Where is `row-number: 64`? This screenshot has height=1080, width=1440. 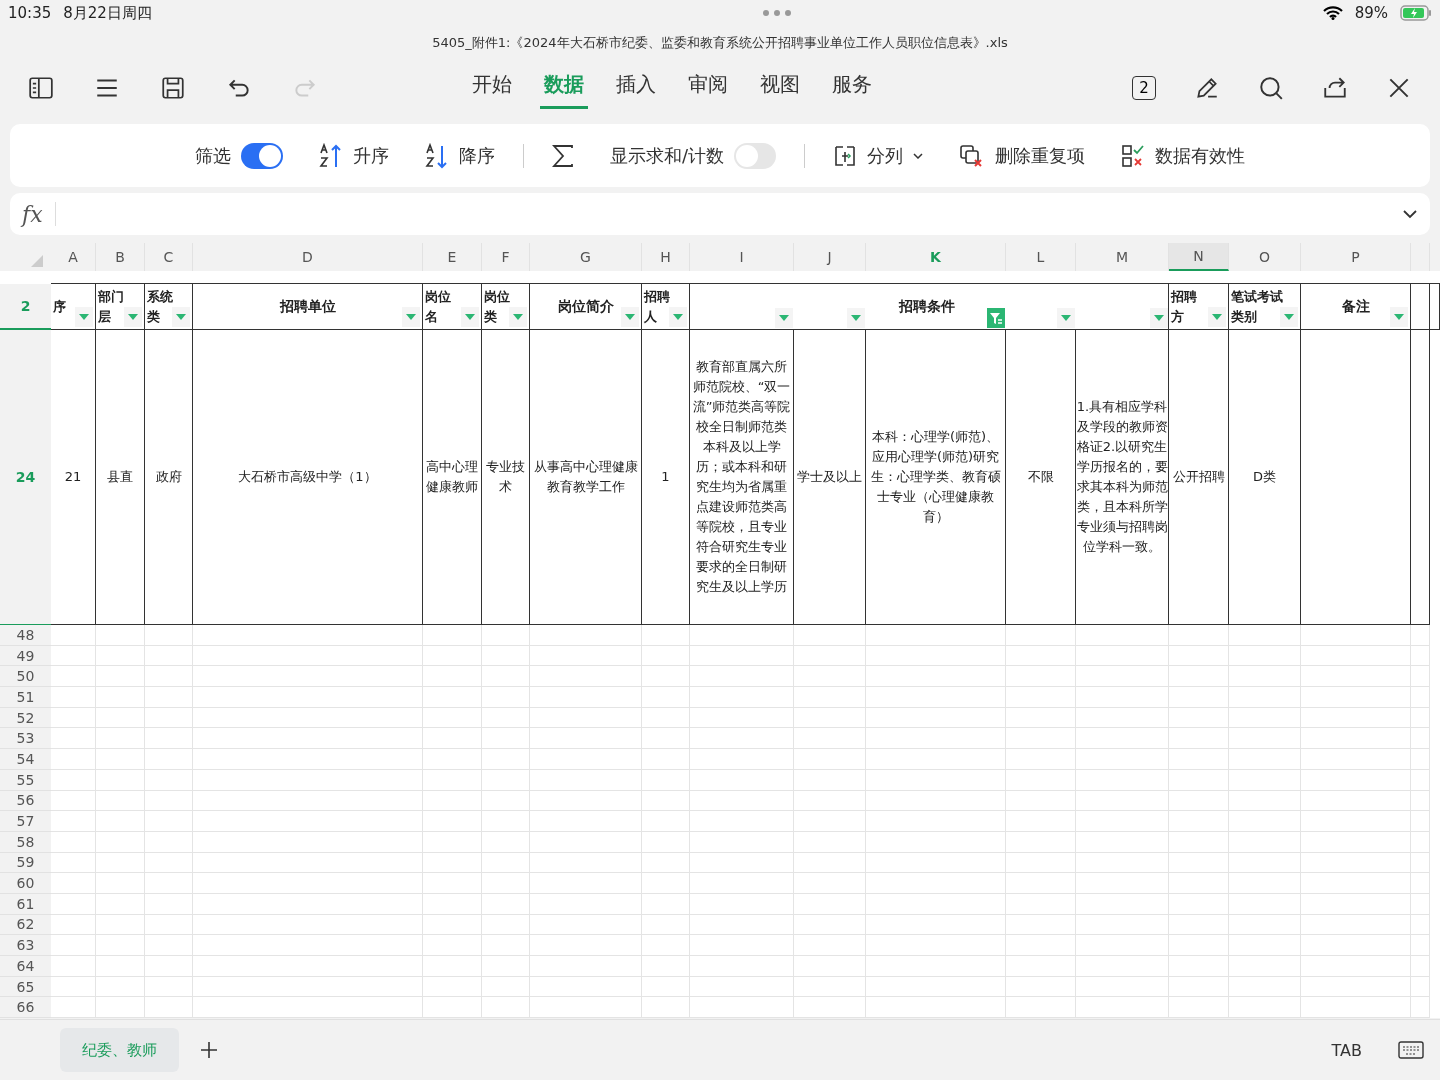
row-number: 64 is located at coordinates (25, 966).